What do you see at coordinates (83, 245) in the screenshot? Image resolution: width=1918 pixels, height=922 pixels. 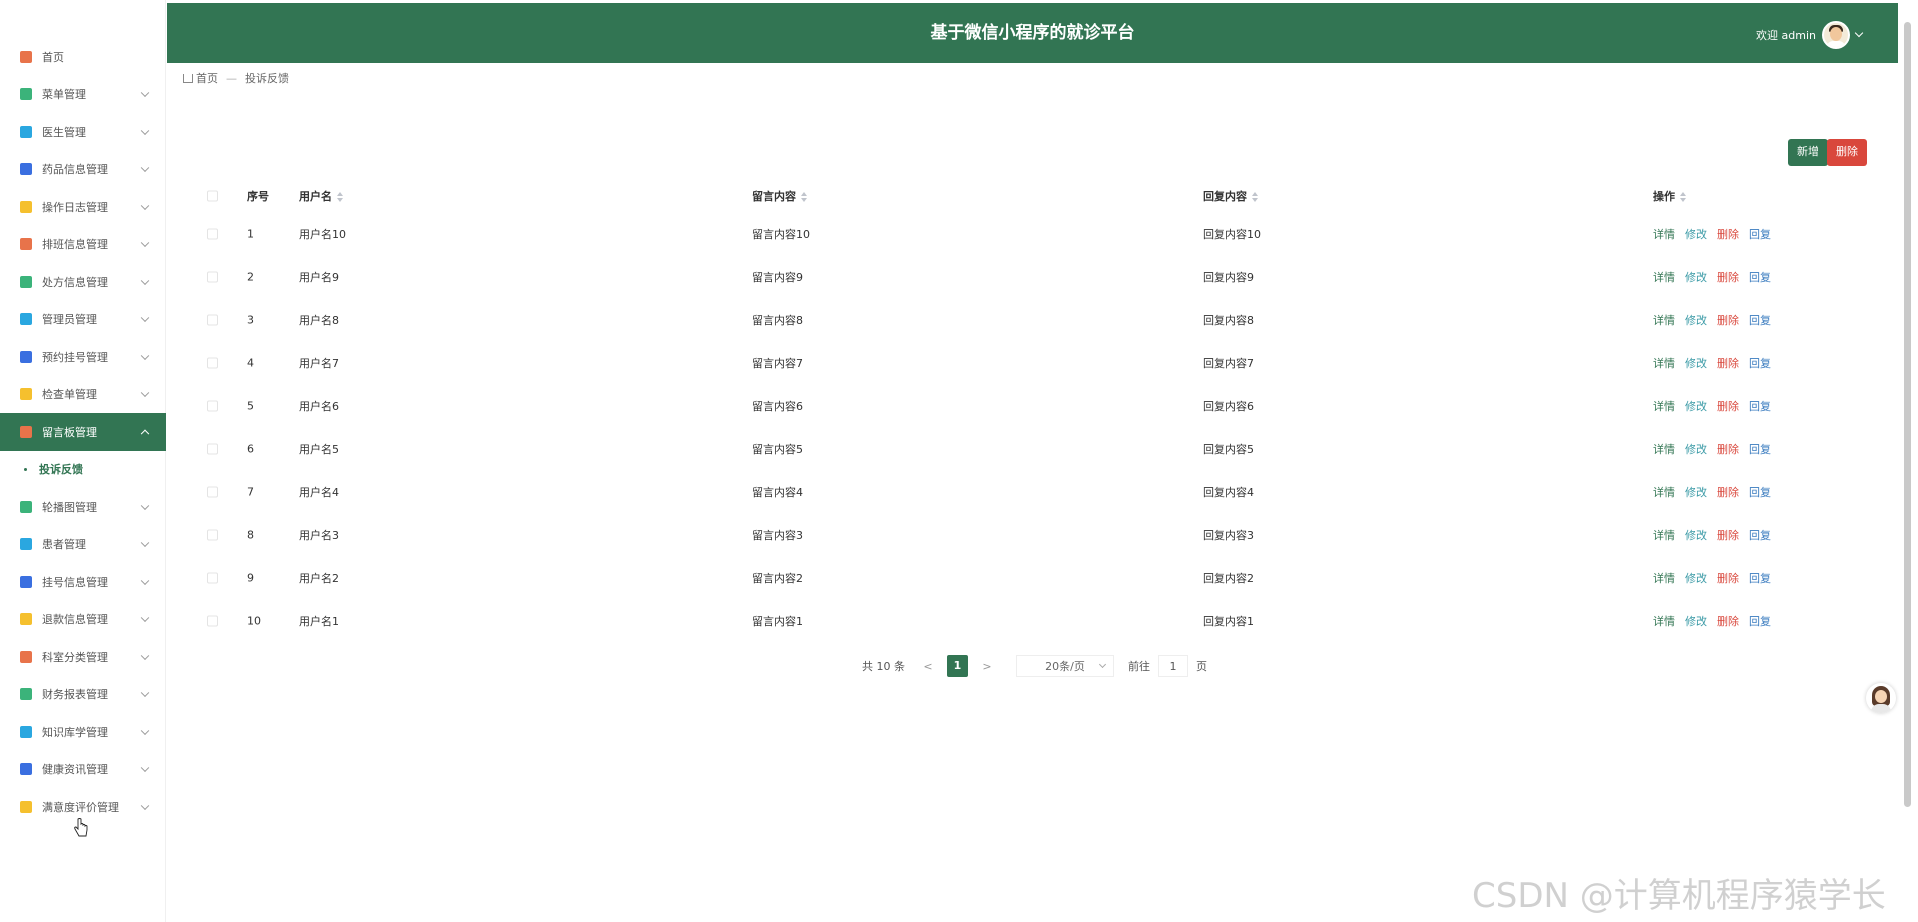 I see `sidebar-item-5: 排班信息管理` at bounding box center [83, 245].